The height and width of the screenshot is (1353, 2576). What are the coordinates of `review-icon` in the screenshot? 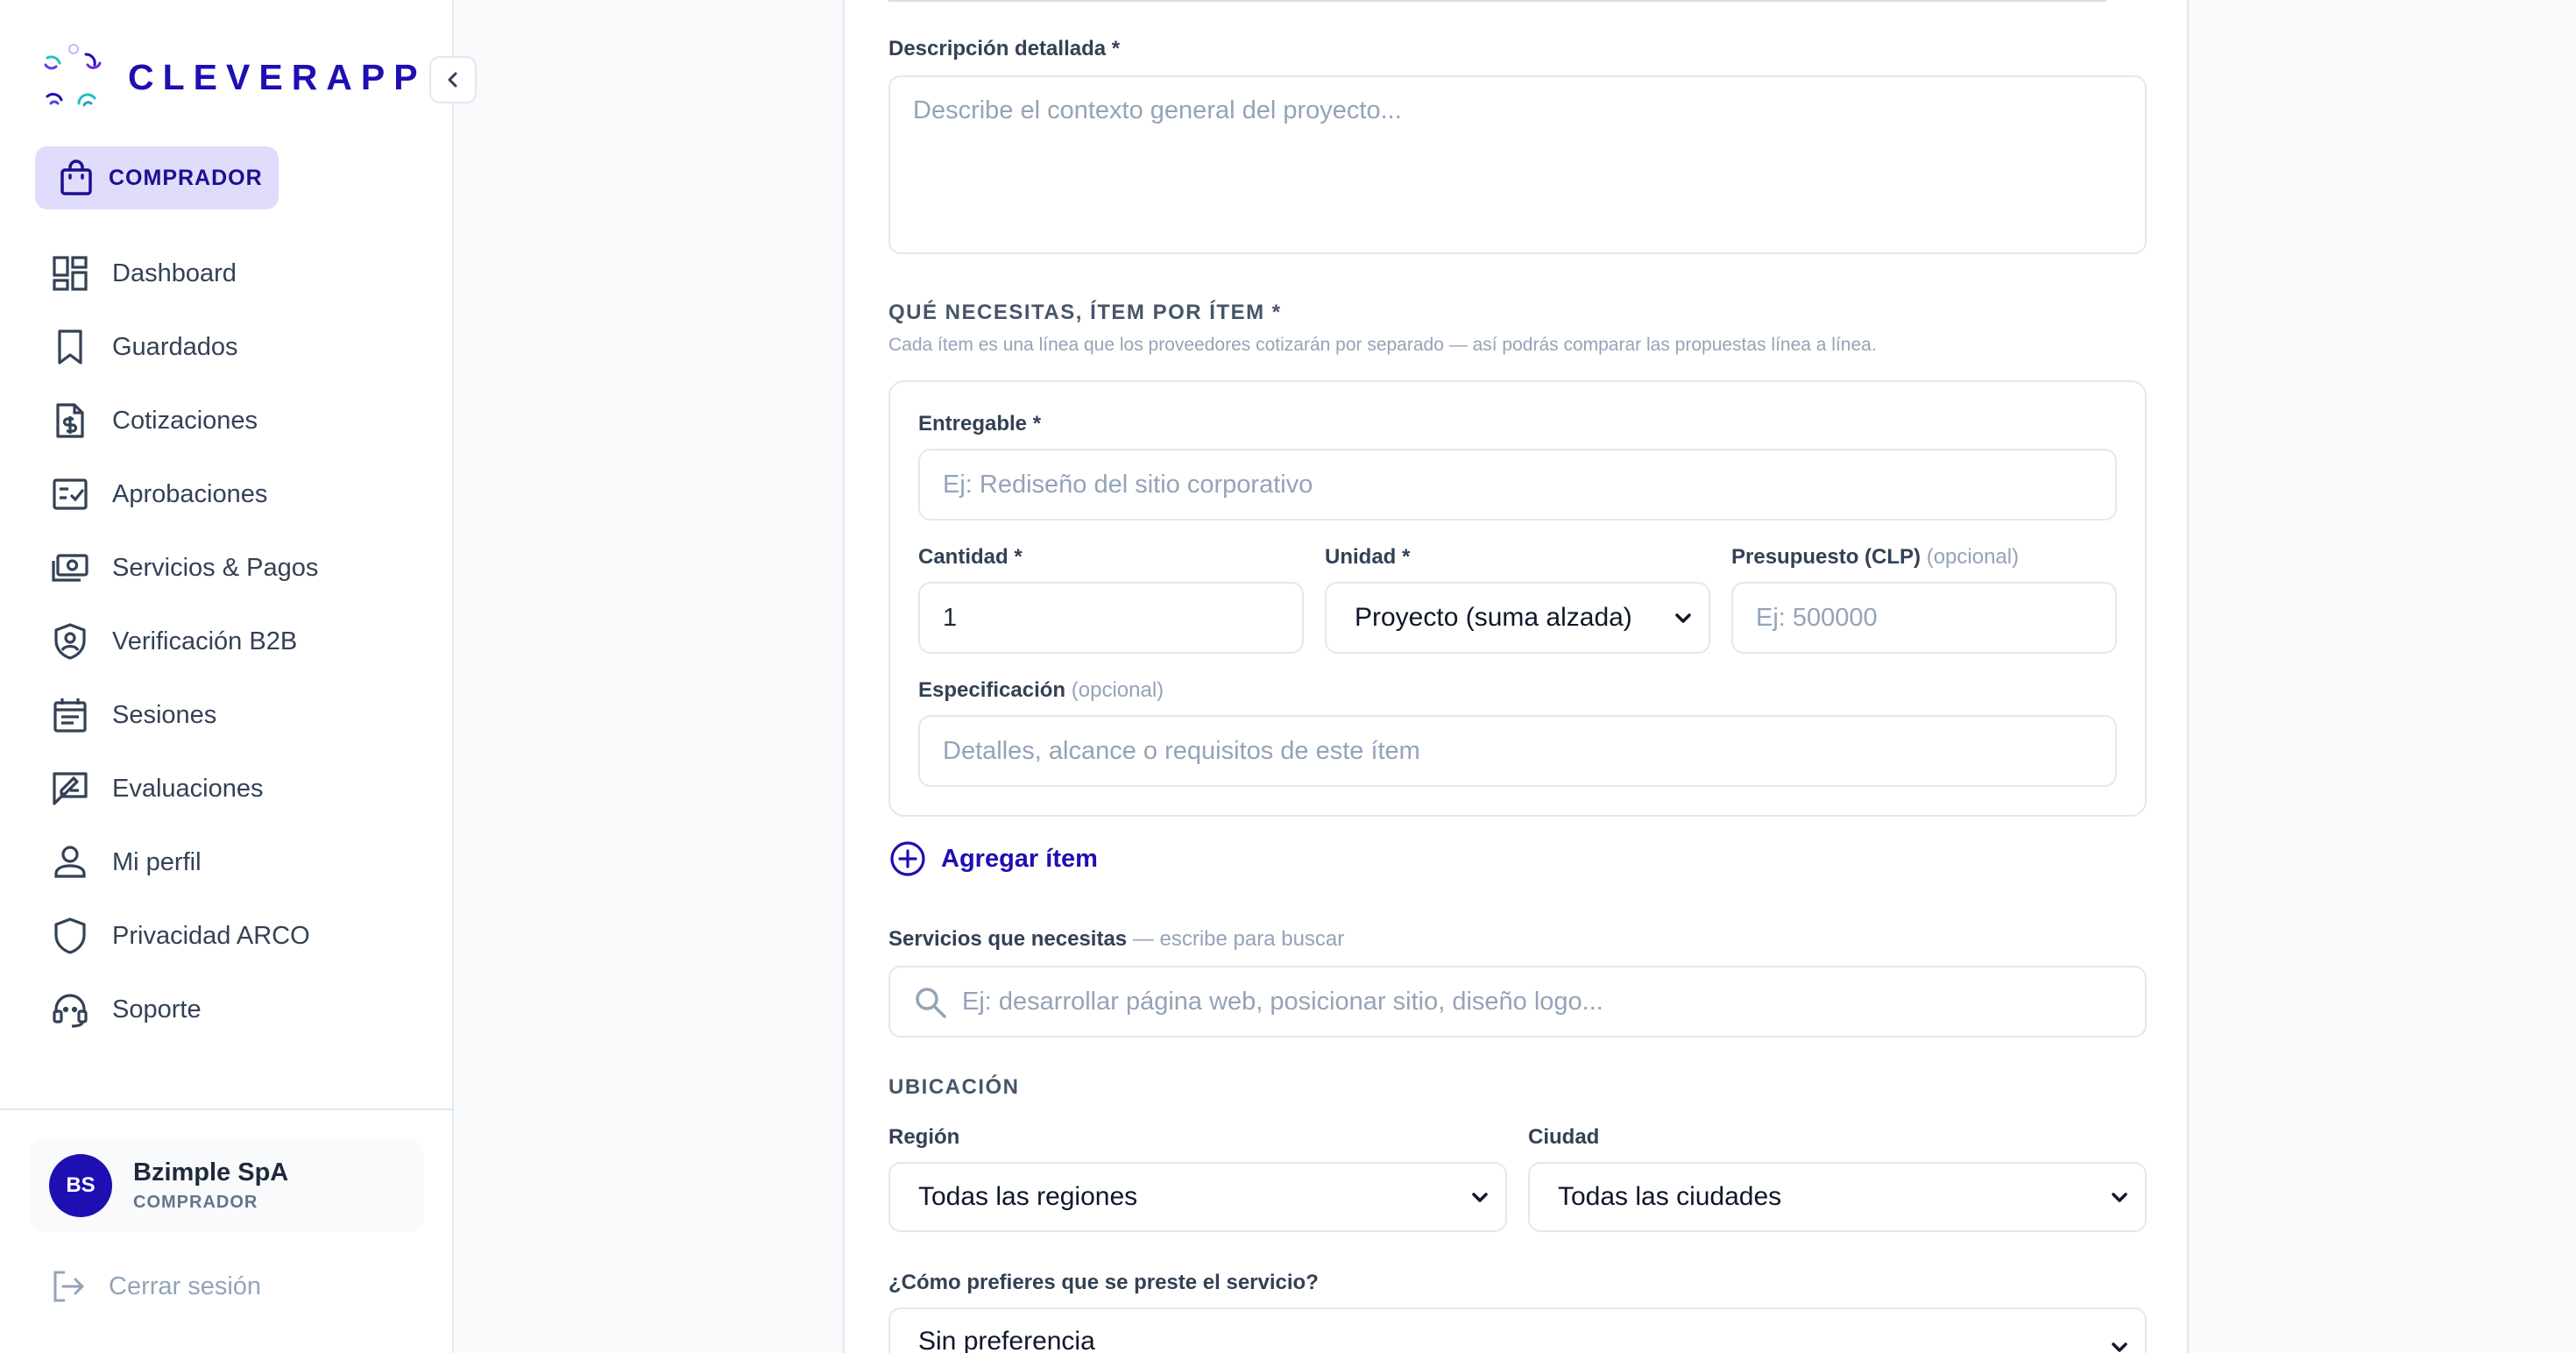 It's located at (70, 788).